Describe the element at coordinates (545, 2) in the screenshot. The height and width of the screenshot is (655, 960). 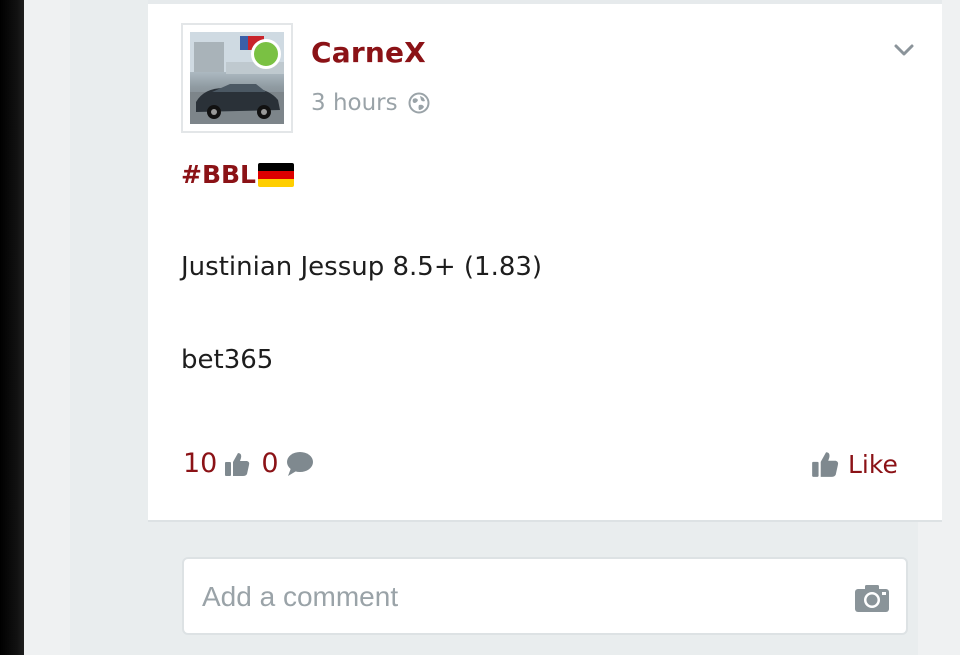
I see `card-divider` at that location.